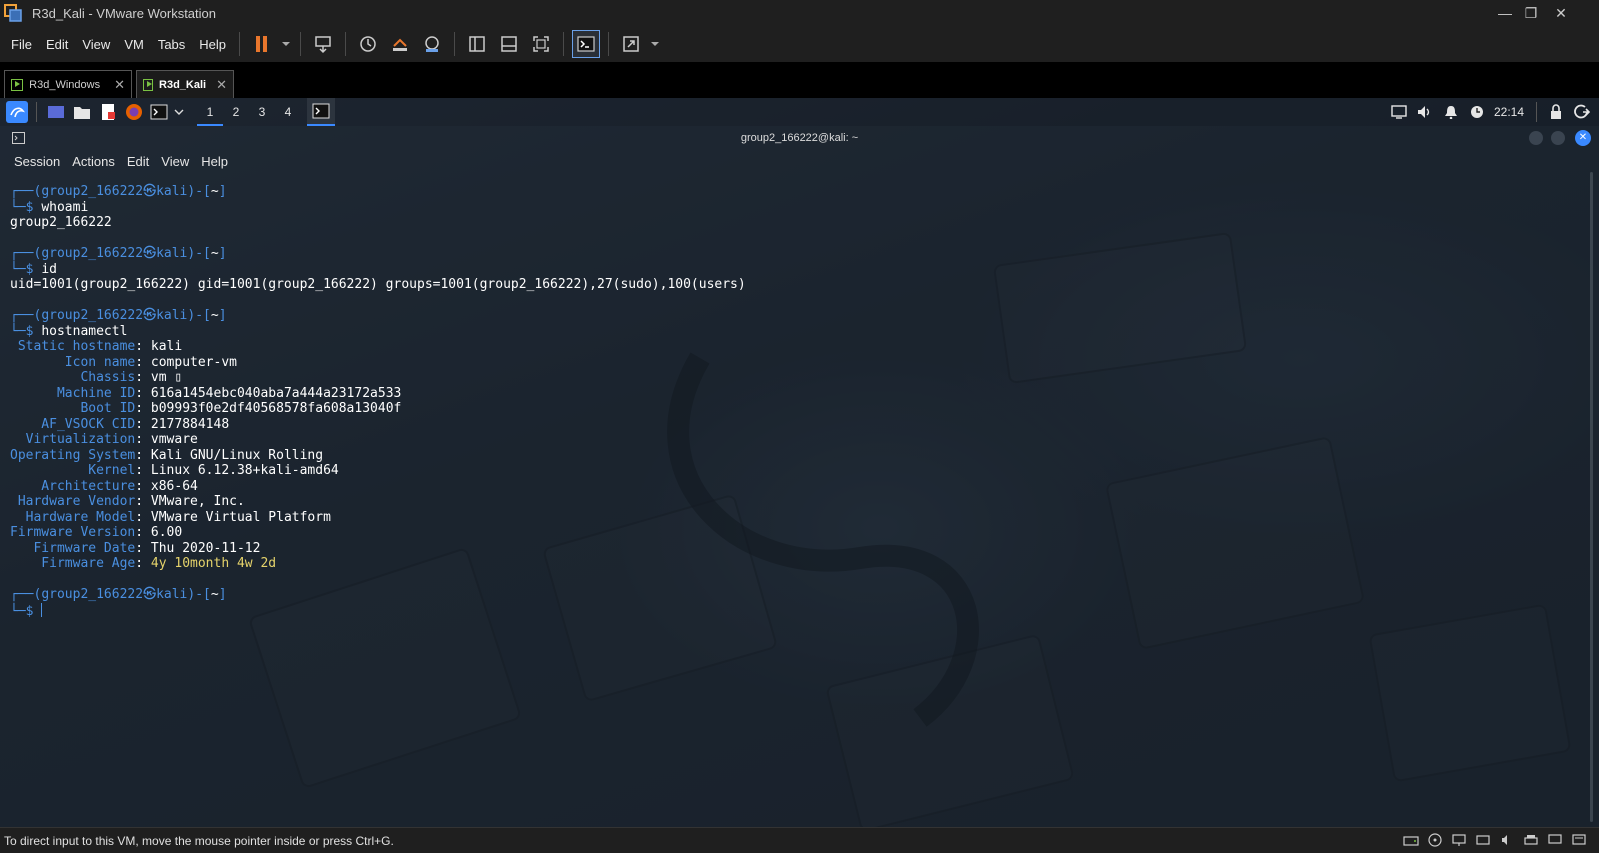 The width and height of the screenshot is (1599, 853). What do you see at coordinates (1459, 840) in the screenshot?
I see `network-adapter-icon` at bounding box center [1459, 840].